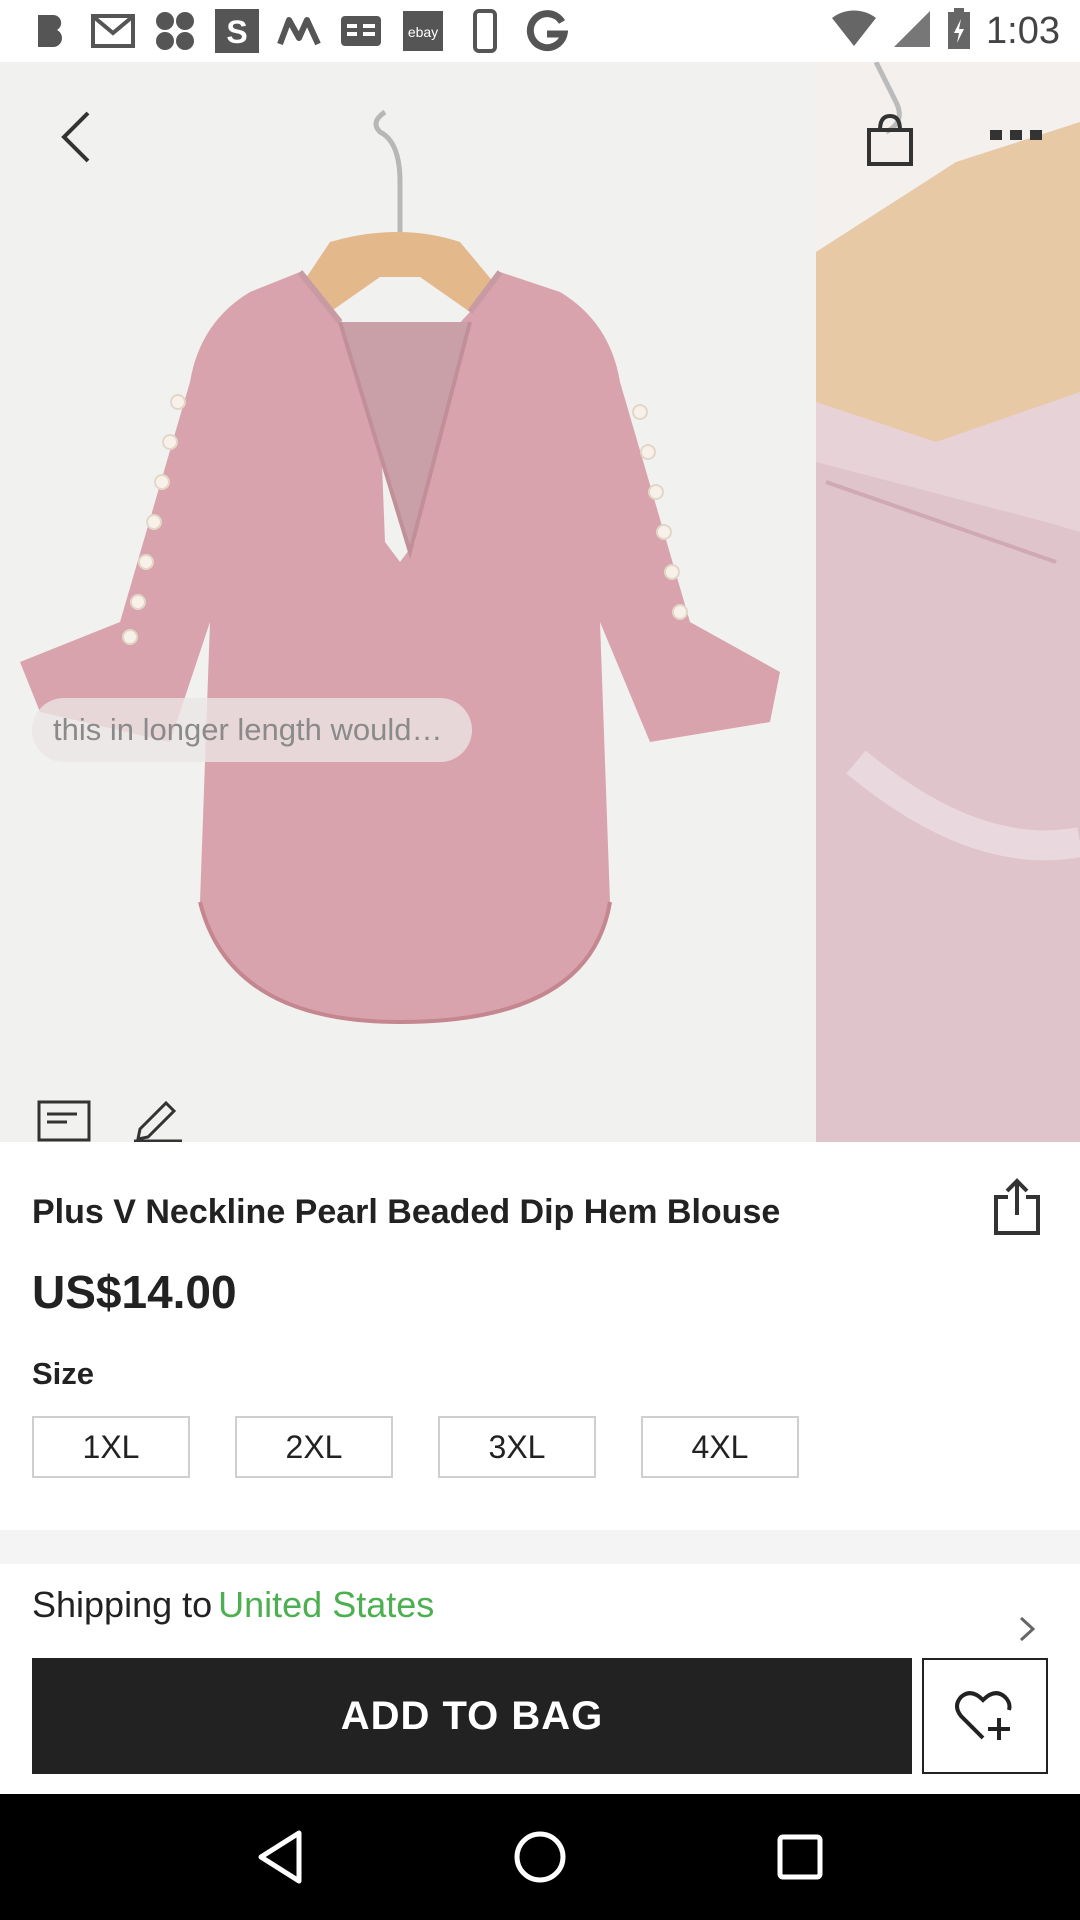  I want to click on chevron-left-icon, so click(75, 137).